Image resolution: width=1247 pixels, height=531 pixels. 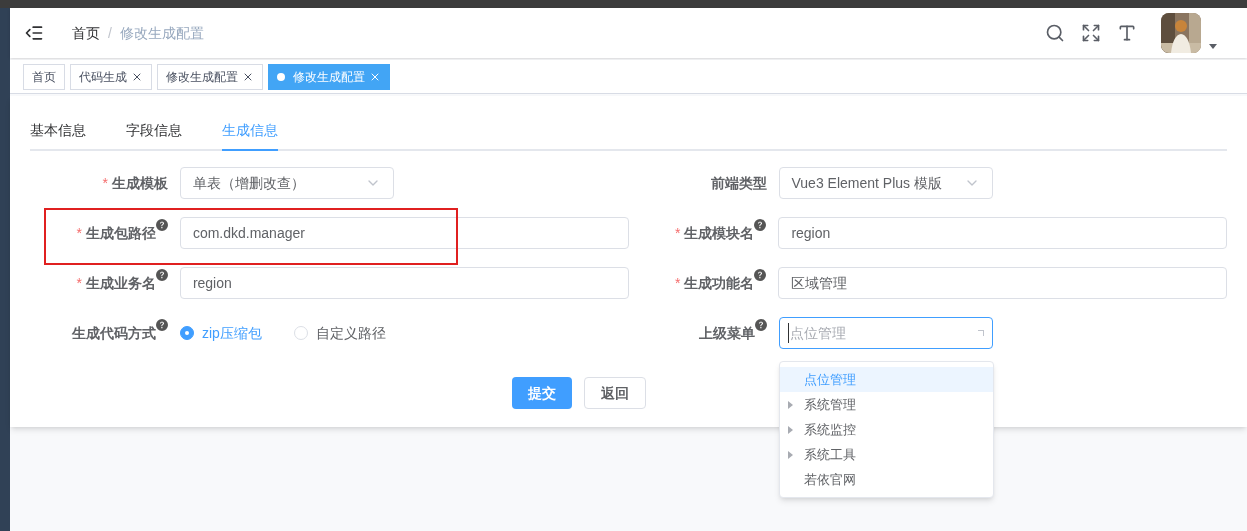 What do you see at coordinates (886, 404) in the screenshot?
I see `menu-item: 系统管理` at bounding box center [886, 404].